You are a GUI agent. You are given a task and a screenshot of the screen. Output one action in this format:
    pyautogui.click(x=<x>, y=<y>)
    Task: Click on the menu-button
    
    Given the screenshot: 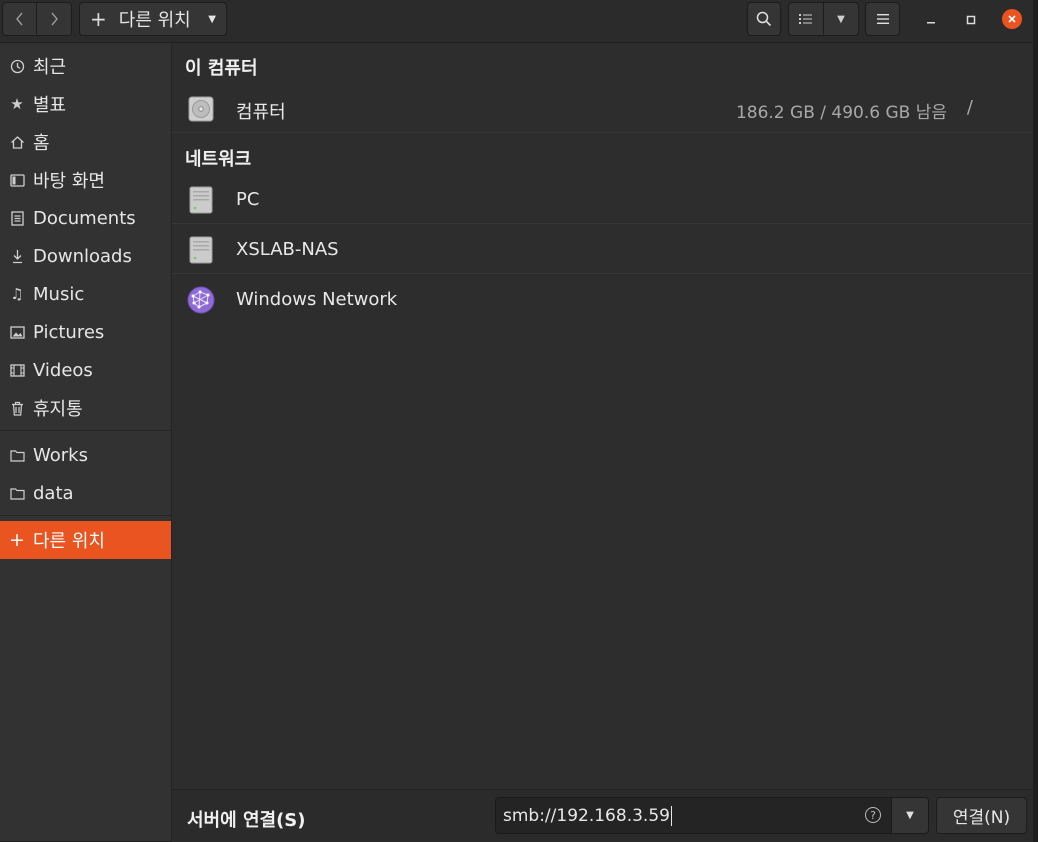 What is the action you would take?
    pyautogui.click(x=882, y=19)
    